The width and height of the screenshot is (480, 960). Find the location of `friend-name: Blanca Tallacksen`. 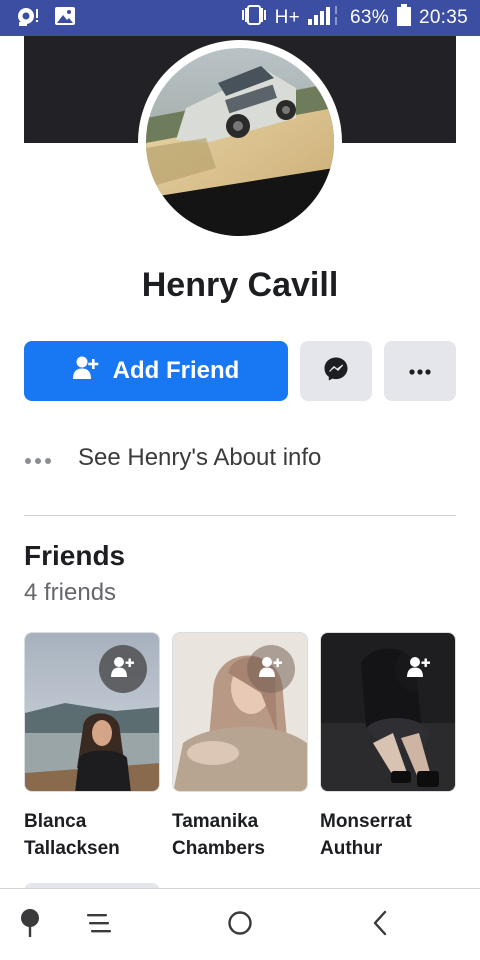

friend-name: Blanca Tallacksen is located at coordinates (92, 835).